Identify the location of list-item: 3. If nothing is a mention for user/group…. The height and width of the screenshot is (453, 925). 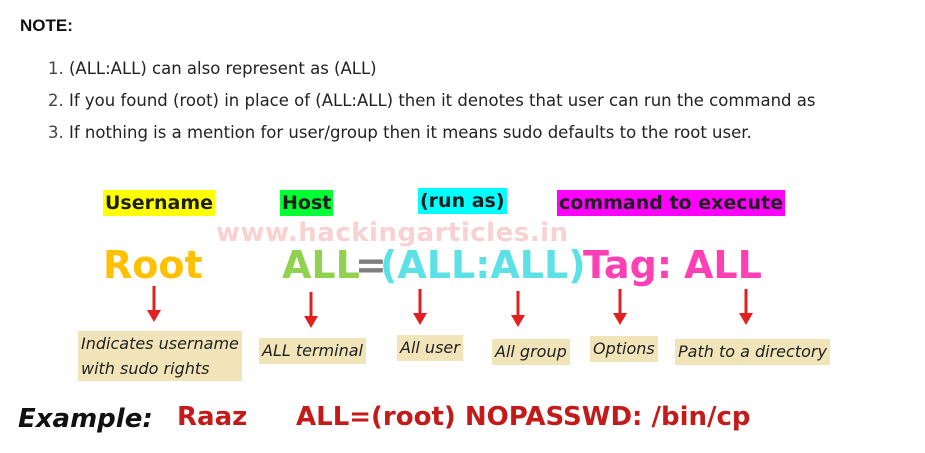
(400, 132).